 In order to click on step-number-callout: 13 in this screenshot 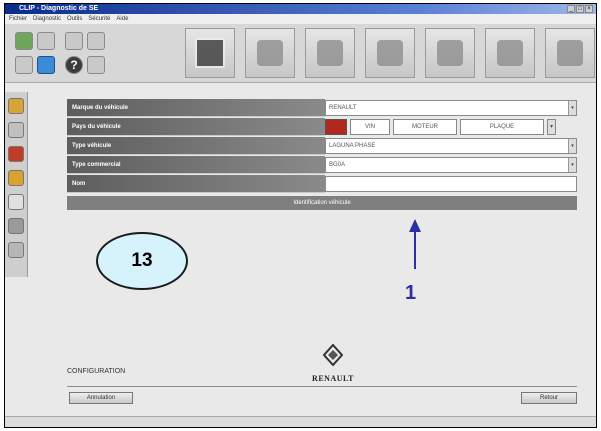, I will do `click(142, 261)`.